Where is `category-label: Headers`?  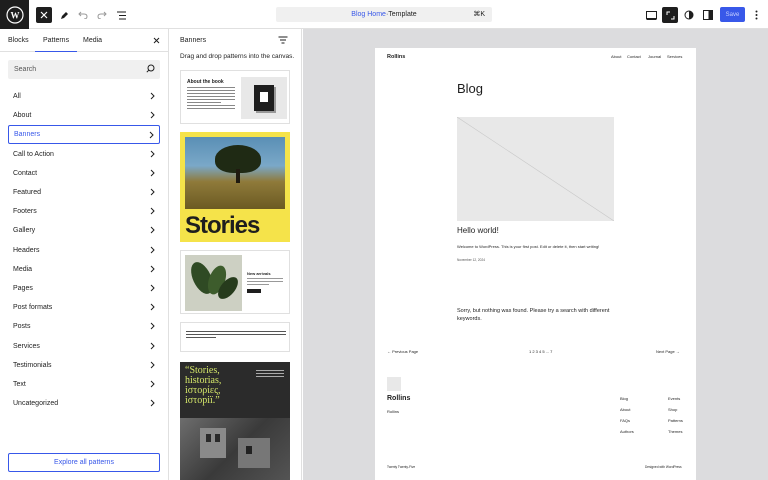 category-label: Headers is located at coordinates (26, 250).